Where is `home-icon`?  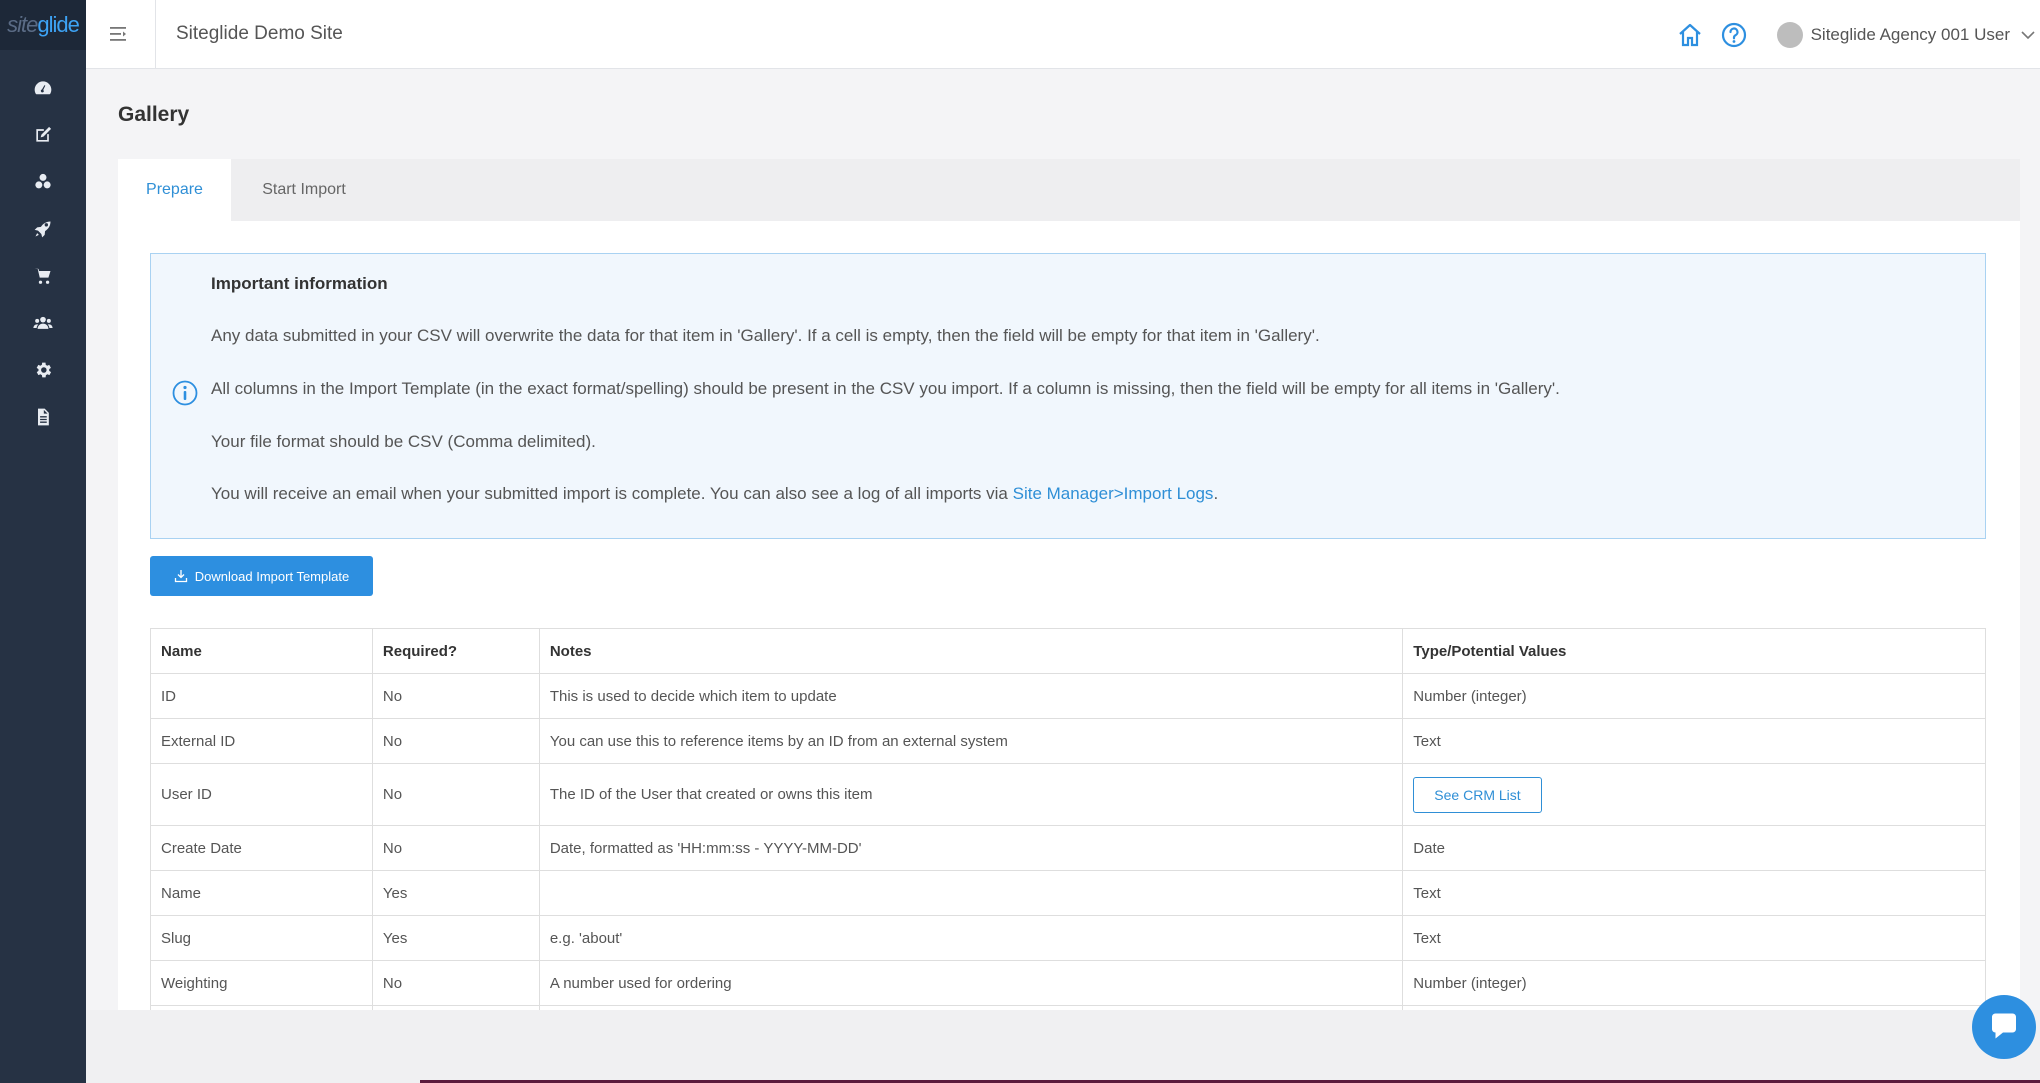
home-icon is located at coordinates (1690, 35).